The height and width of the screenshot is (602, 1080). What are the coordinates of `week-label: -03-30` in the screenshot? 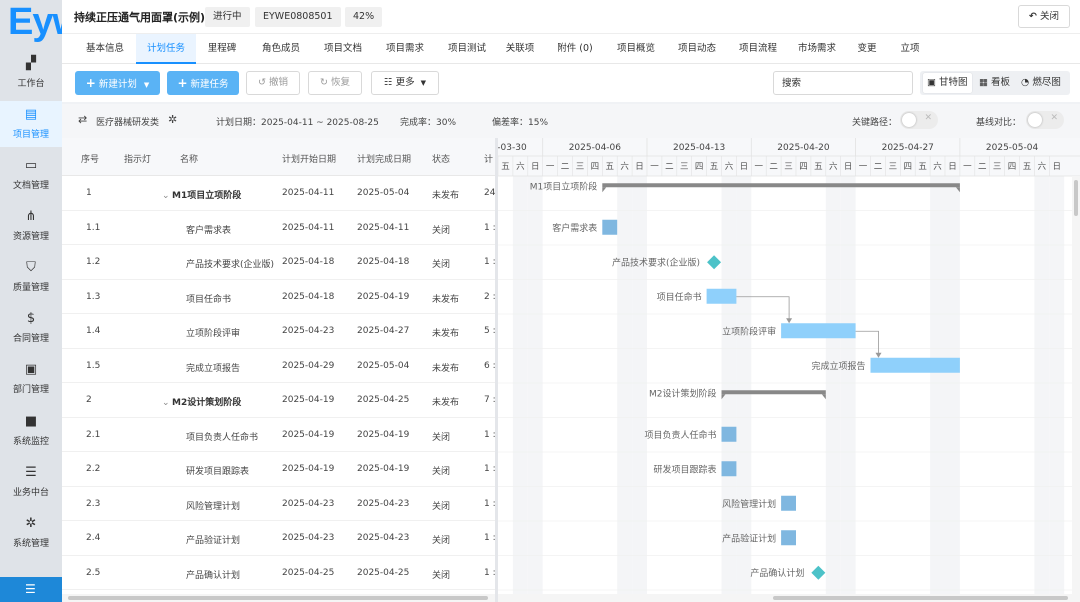 It's located at (512, 148).